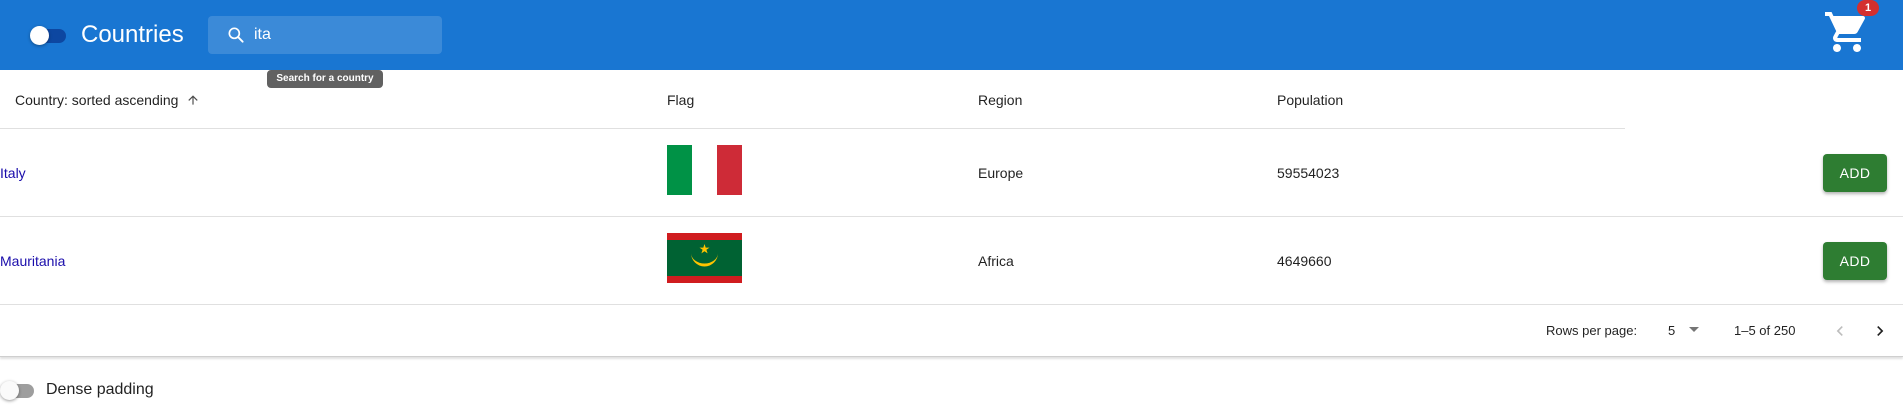  I want to click on column-header-region: Region, so click(1000, 100).